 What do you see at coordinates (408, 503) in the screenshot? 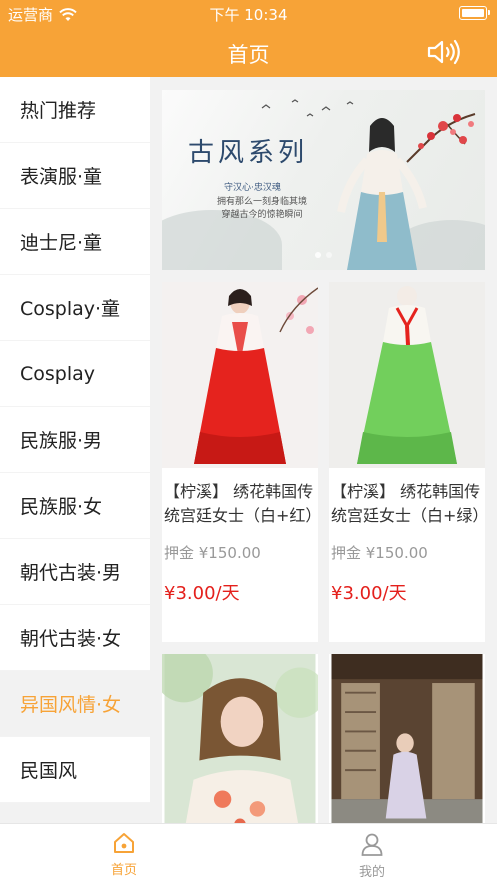
I see `product-name: 【柠溪】 绣花韩国传统宫廷女士（白+绿）` at bounding box center [408, 503].